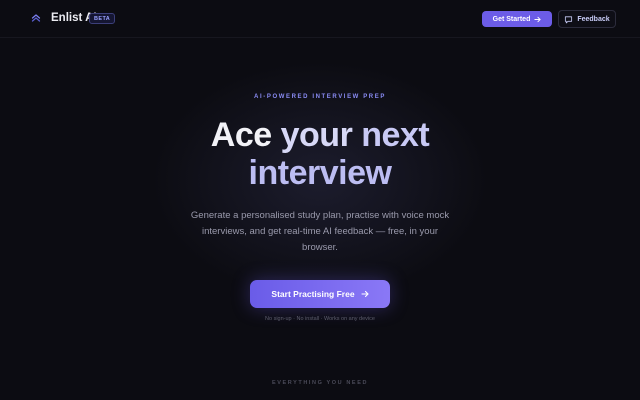 This screenshot has height=400, width=640. Describe the element at coordinates (313, 294) in the screenshot. I see `cta-label: Start Practising Free` at that location.